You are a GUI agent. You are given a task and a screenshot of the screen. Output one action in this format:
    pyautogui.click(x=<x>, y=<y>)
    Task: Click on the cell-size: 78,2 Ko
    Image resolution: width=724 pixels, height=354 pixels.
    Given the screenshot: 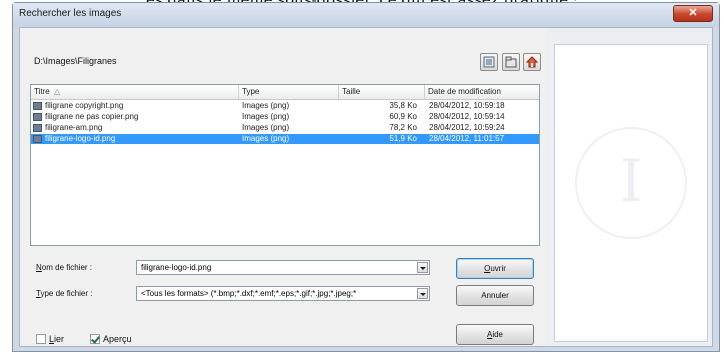 What is the action you would take?
    pyautogui.click(x=403, y=127)
    